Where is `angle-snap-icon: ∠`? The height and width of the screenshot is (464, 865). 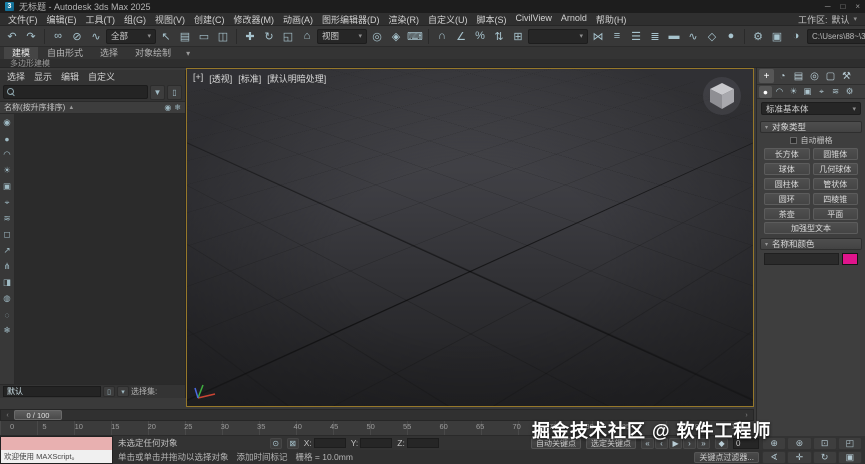 angle-snap-icon: ∠ is located at coordinates (461, 36).